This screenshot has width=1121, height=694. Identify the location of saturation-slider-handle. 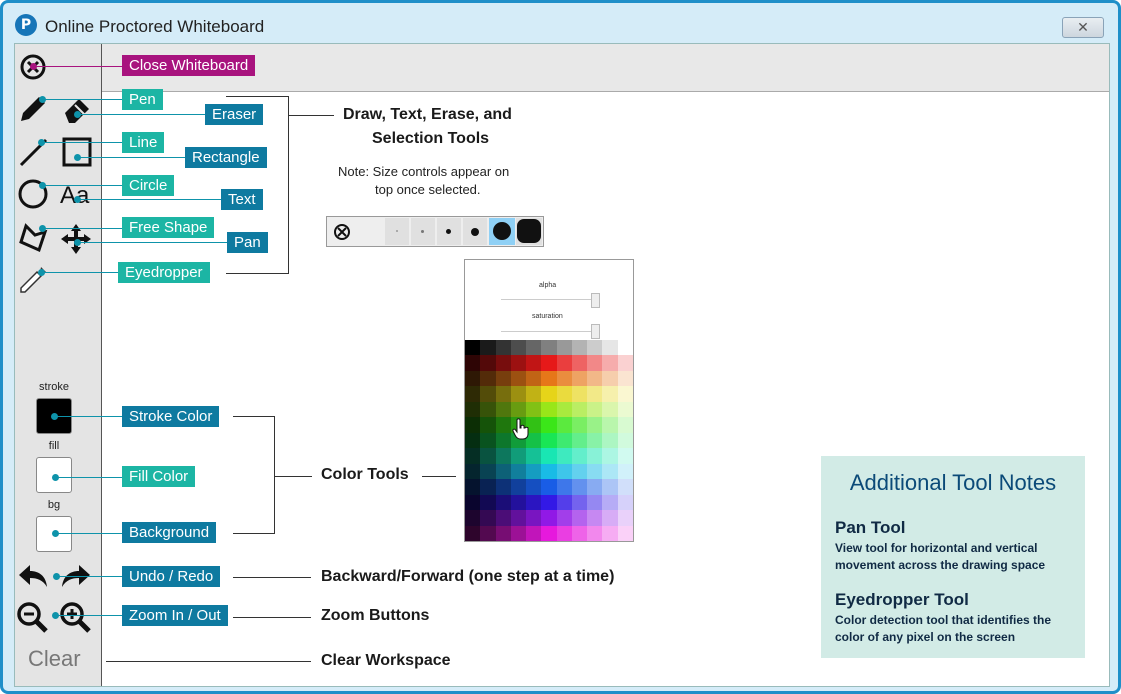
(595, 331).